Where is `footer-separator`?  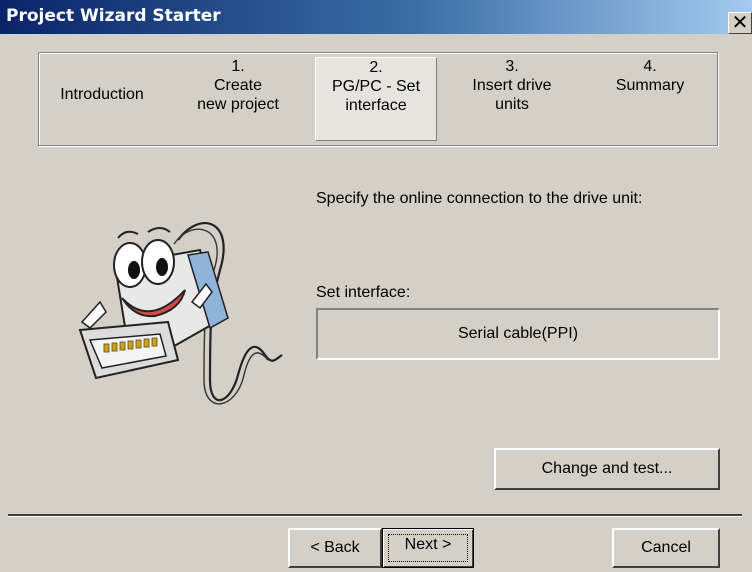 footer-separator is located at coordinates (375, 515).